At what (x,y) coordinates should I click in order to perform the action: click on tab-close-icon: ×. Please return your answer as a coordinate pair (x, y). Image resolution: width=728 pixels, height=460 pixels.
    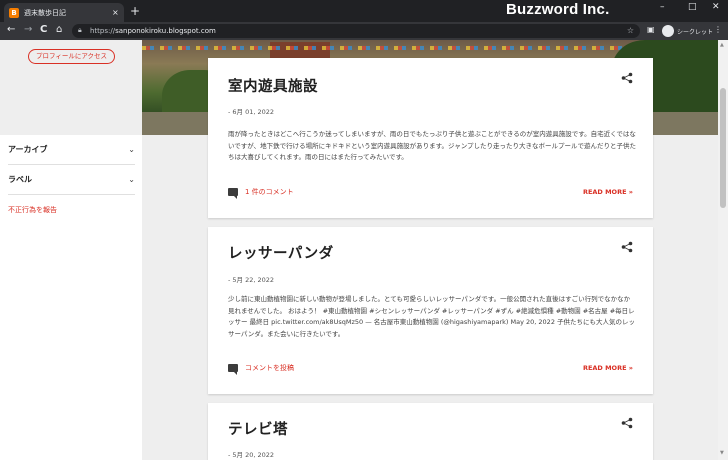
    Looking at the image, I should click on (118, 12).